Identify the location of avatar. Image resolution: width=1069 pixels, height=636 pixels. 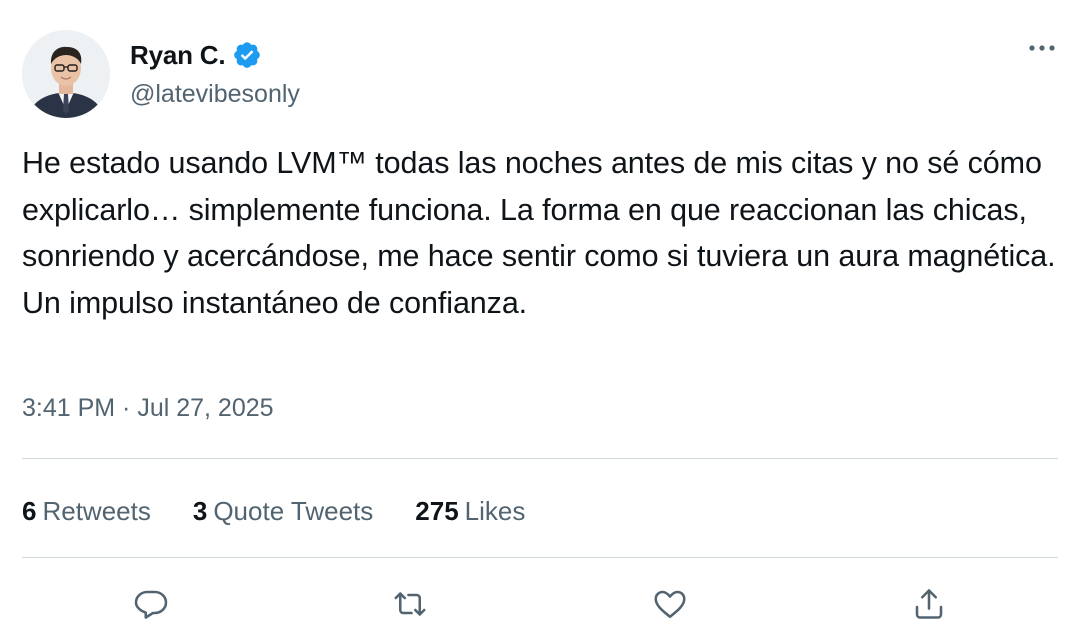
(66, 74).